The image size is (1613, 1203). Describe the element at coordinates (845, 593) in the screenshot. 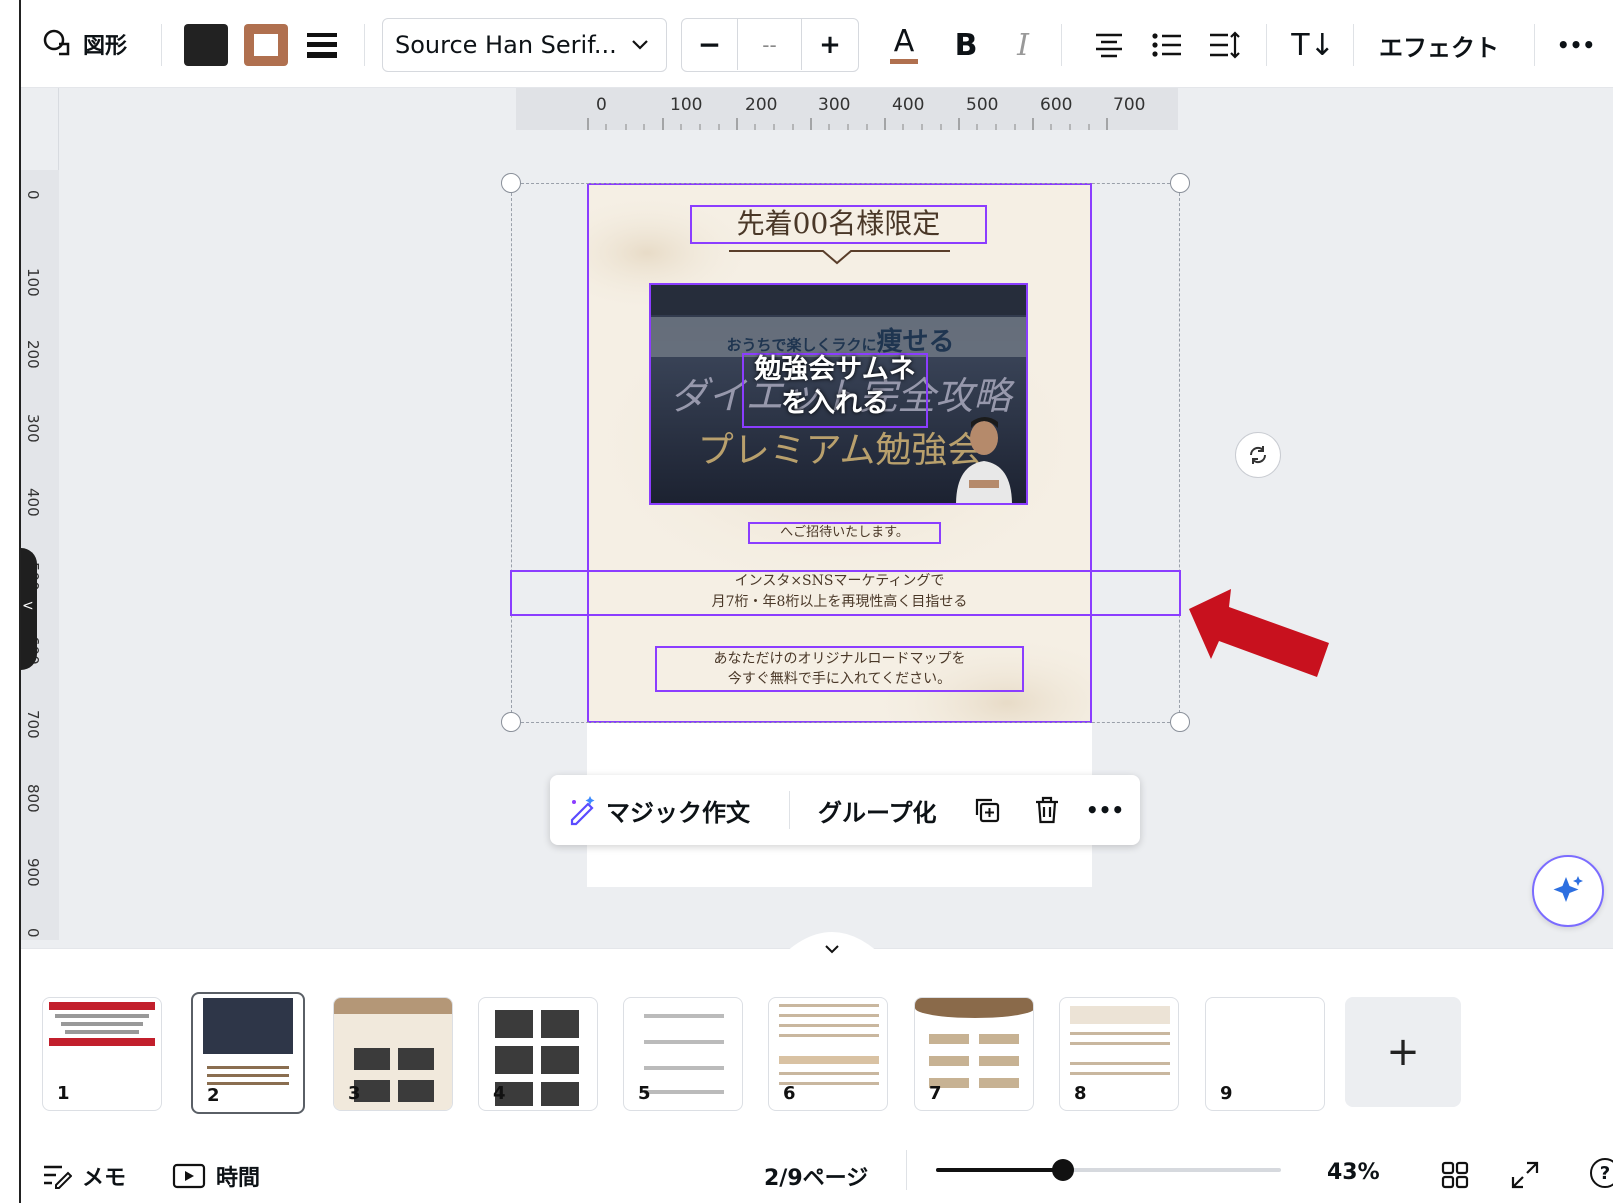

I see `selected-text-box` at that location.